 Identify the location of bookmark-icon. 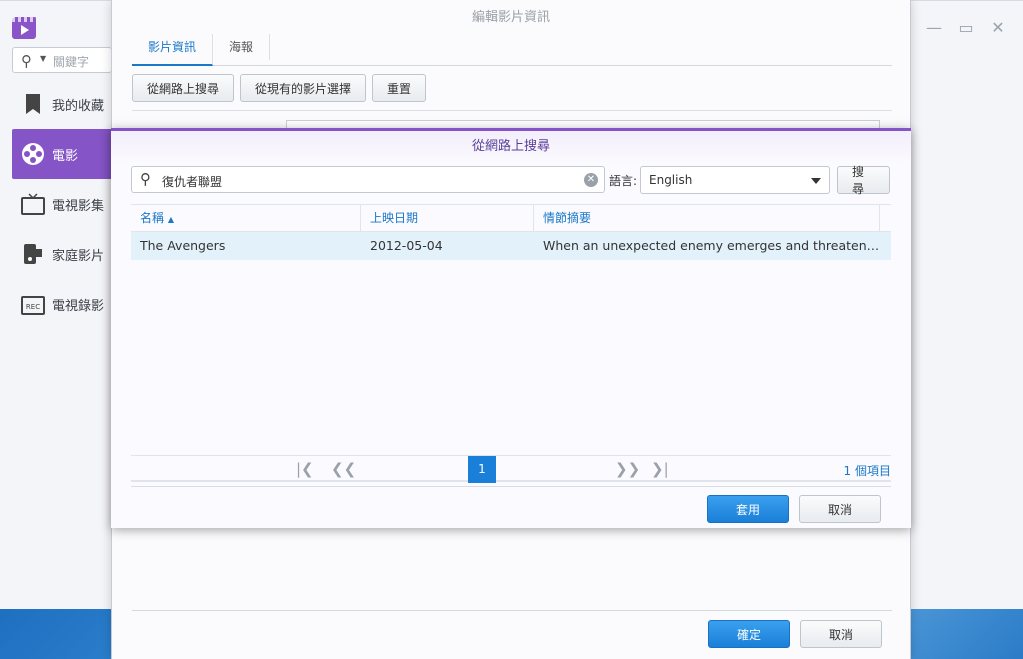
(33, 104).